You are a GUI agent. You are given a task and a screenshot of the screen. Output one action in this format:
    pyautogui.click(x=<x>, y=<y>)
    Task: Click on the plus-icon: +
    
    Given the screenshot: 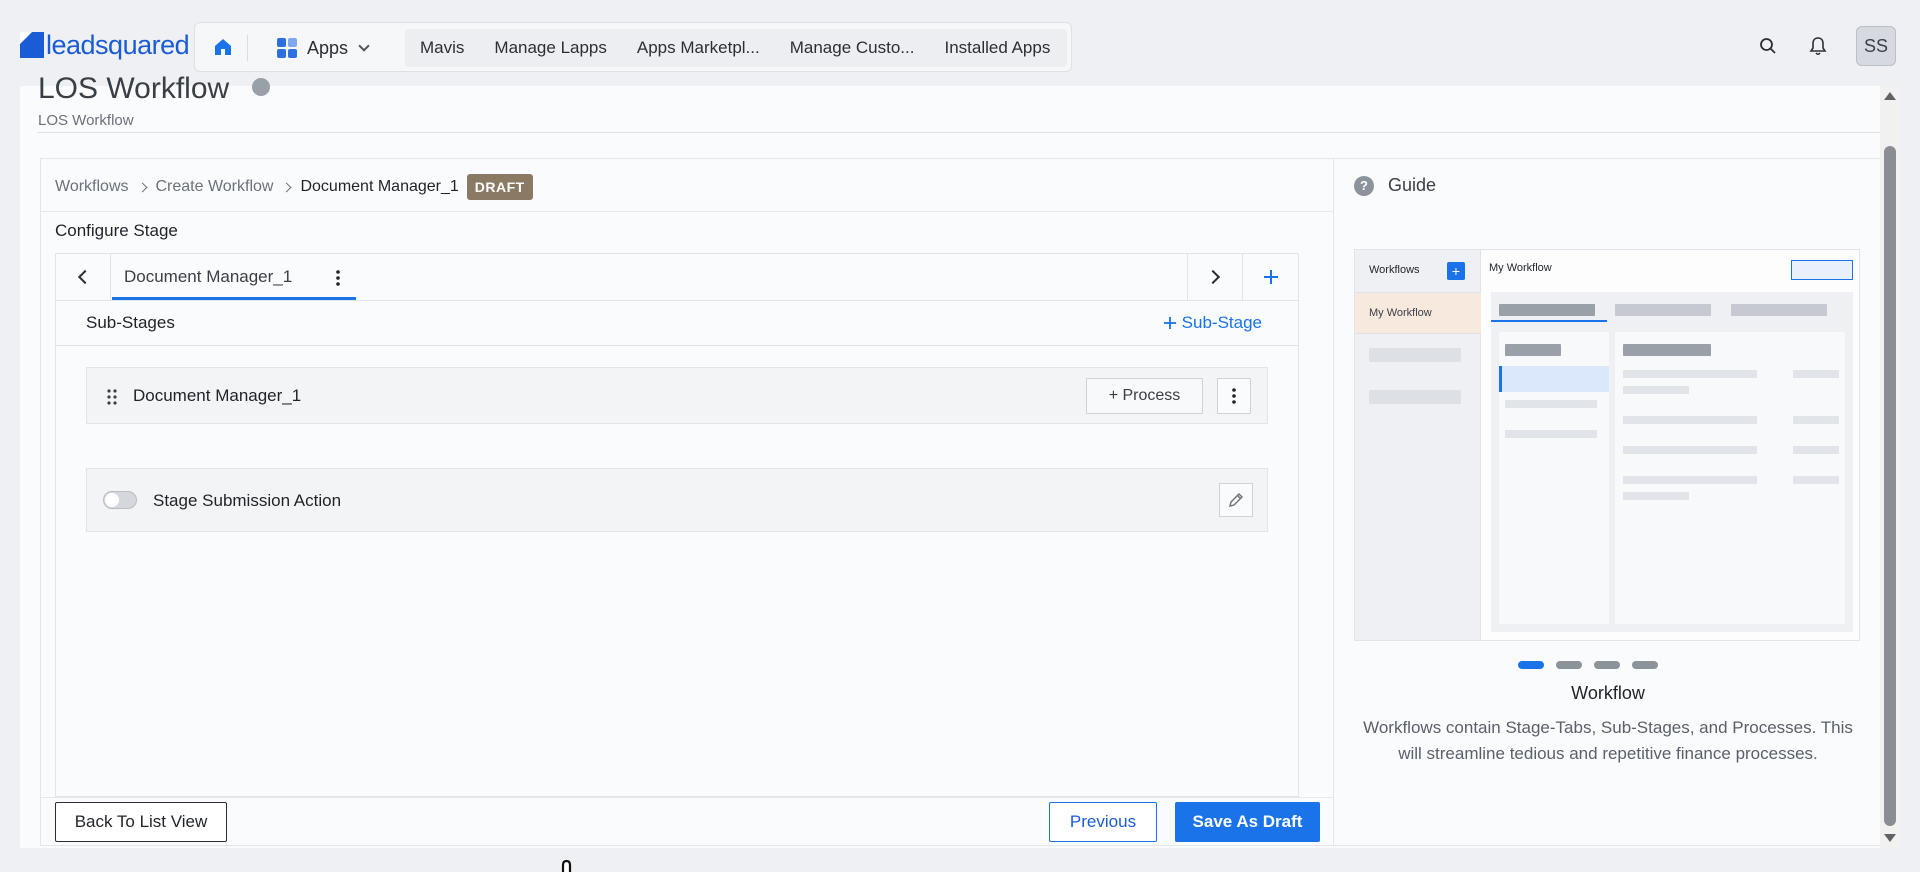 What is the action you would take?
    pyautogui.click(x=1456, y=271)
    